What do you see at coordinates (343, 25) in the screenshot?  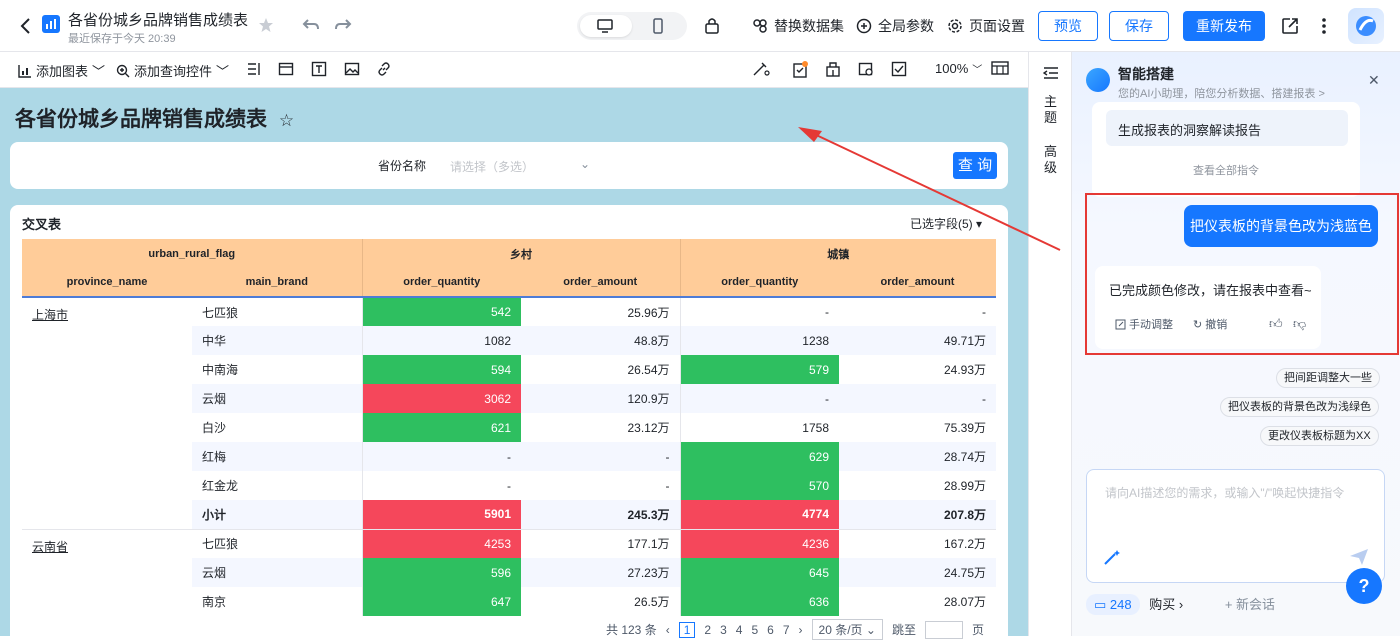 I see `redo-icon` at bounding box center [343, 25].